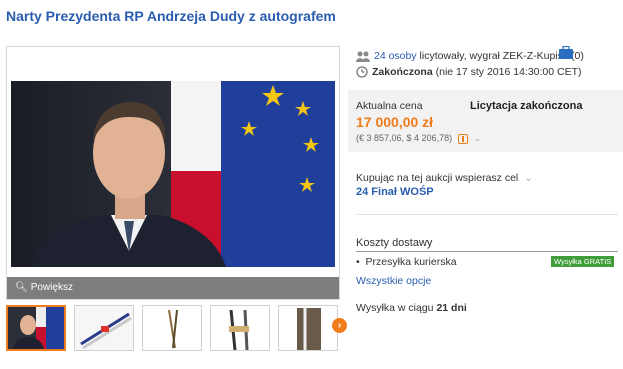 This screenshot has height=369, width=623. I want to click on info-icon, so click(463, 138).